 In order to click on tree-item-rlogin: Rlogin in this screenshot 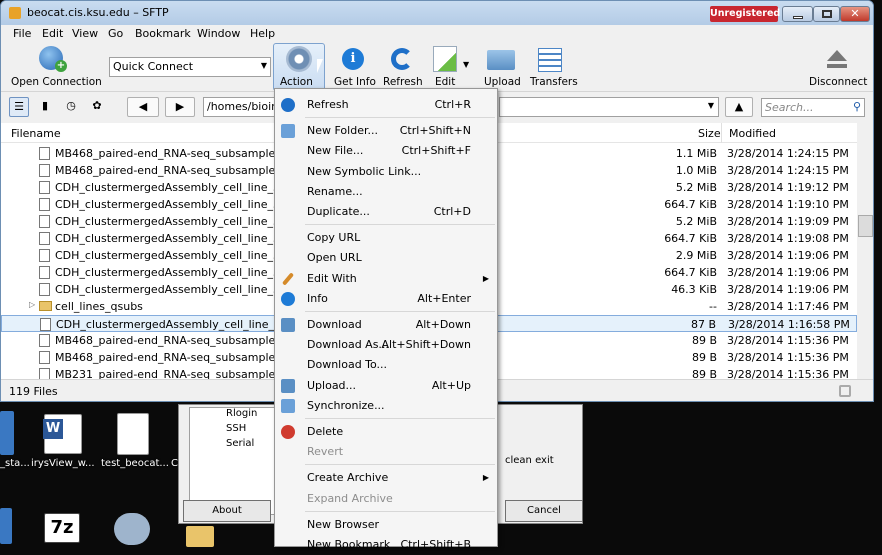, I will do `click(241, 413)`.